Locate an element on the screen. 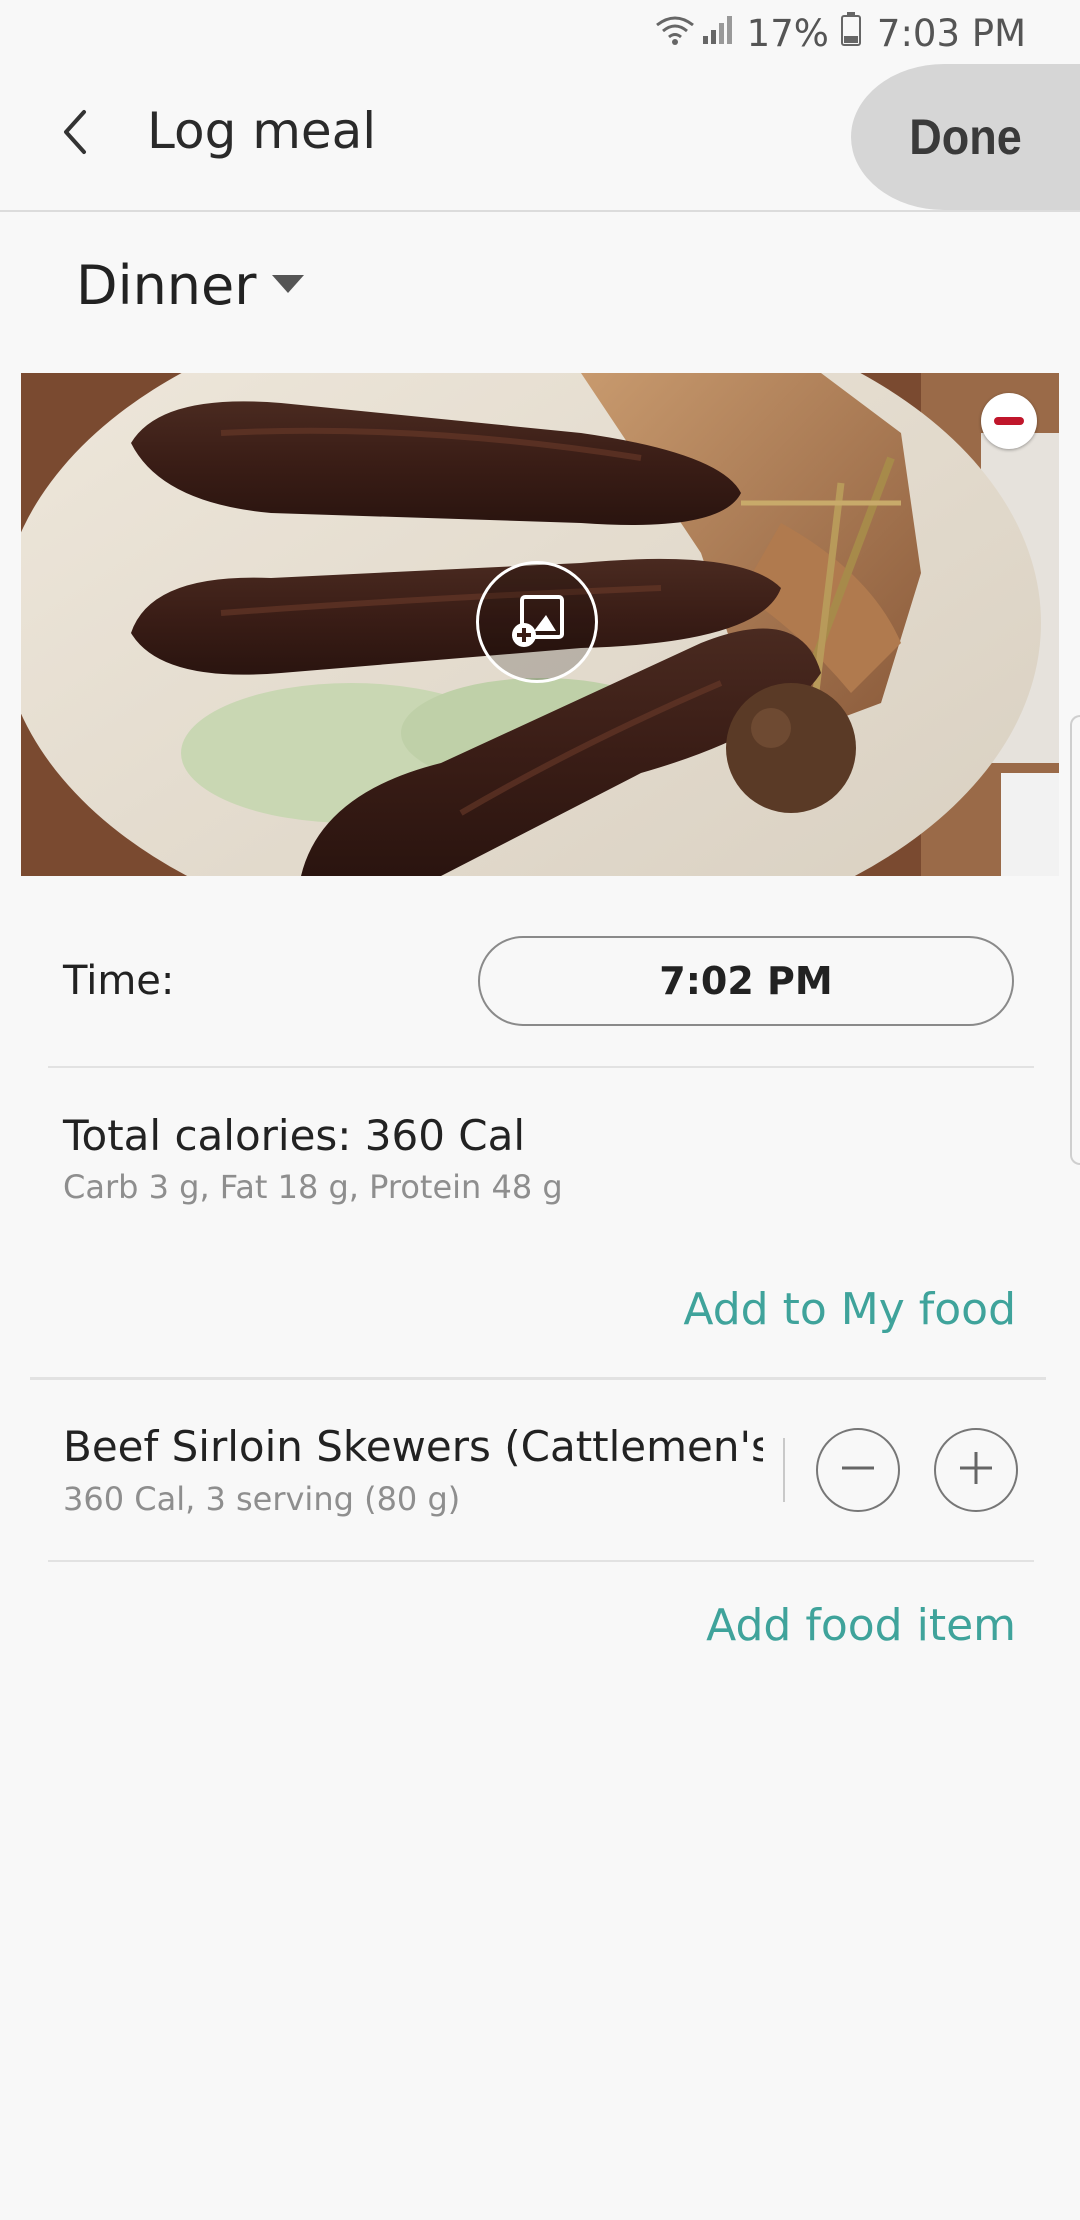 The height and width of the screenshot is (2220, 1080). add-food-item-button: Add food item is located at coordinates (861, 1625).